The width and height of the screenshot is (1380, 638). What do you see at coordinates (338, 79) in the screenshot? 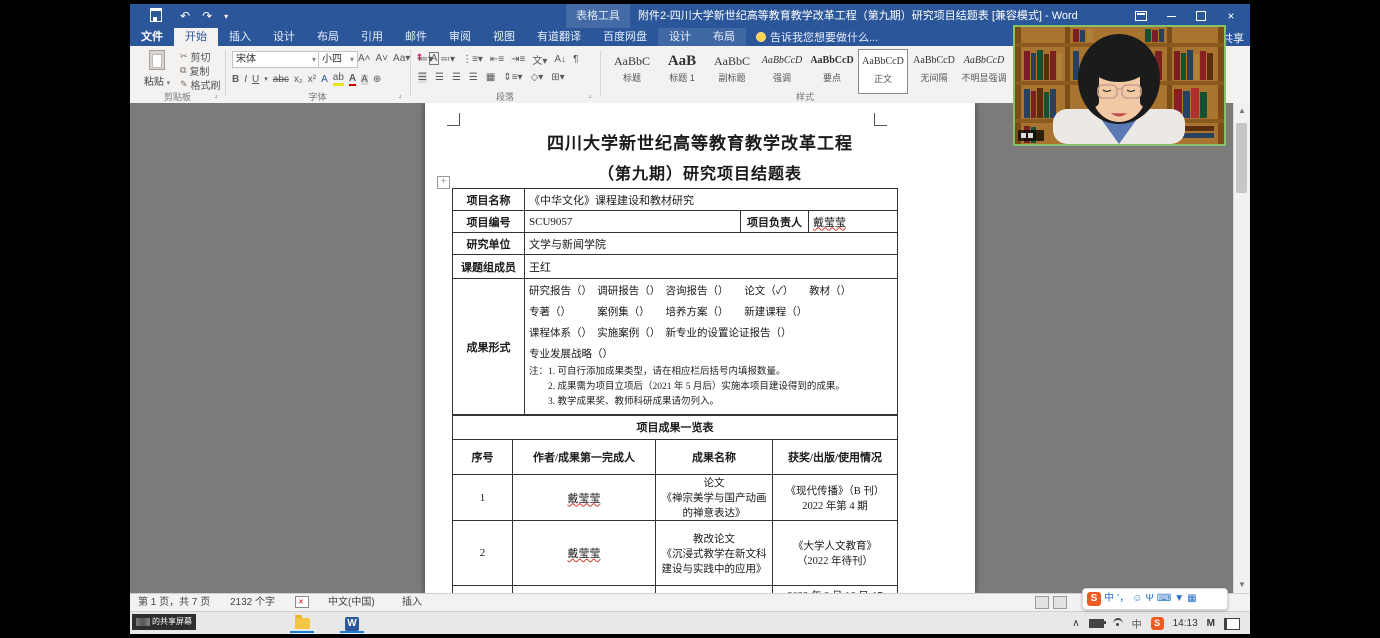
I see `highlight-color-icon: ab` at bounding box center [338, 79].